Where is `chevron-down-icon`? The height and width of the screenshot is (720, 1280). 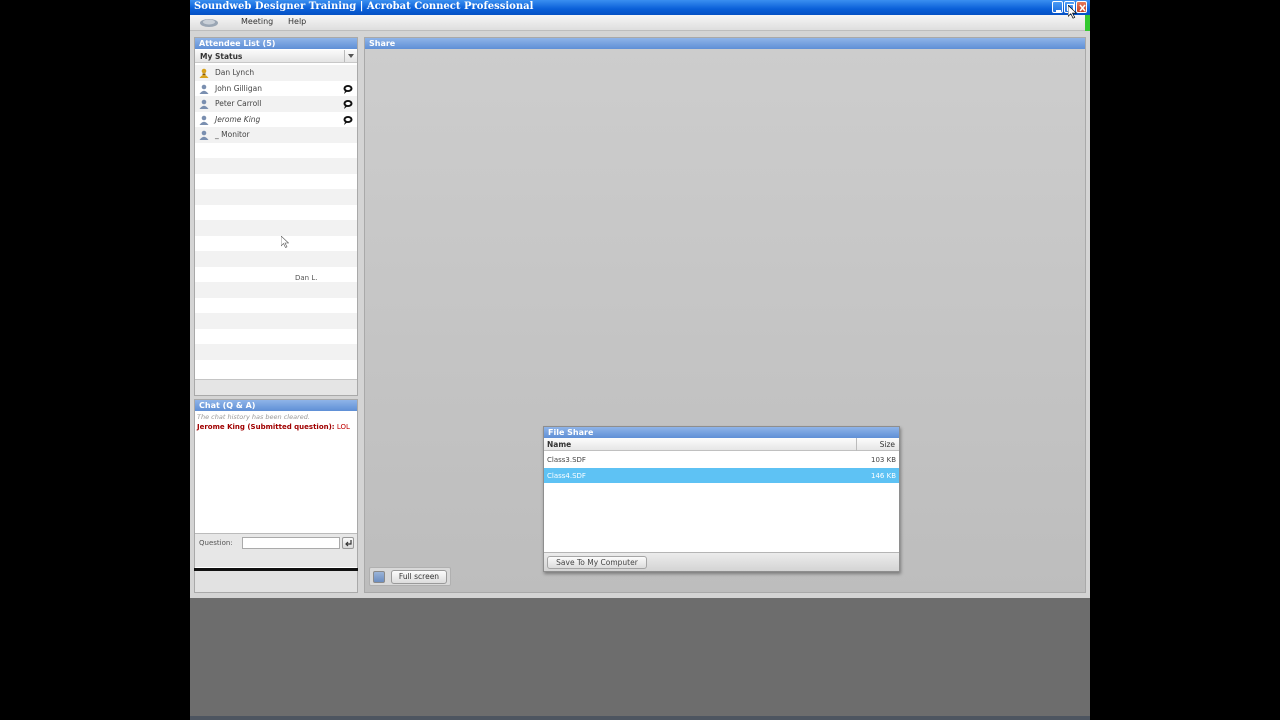
chevron-down-icon is located at coordinates (351, 56).